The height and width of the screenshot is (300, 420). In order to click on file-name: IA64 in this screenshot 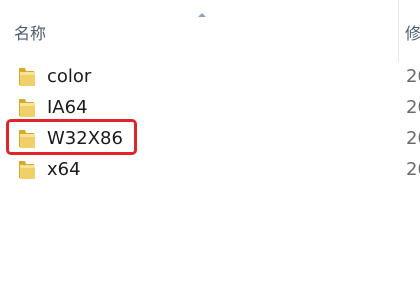, I will do `click(67, 107)`.